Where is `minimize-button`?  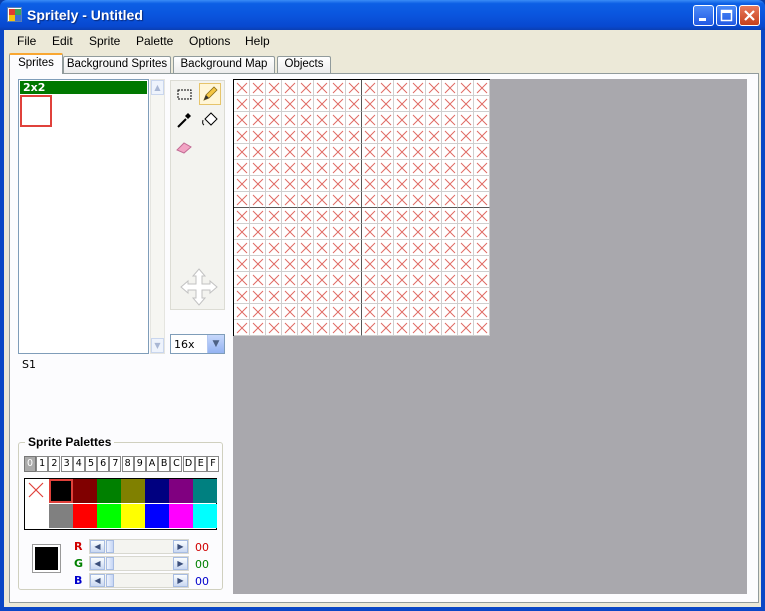
minimize-button is located at coordinates (703, 15).